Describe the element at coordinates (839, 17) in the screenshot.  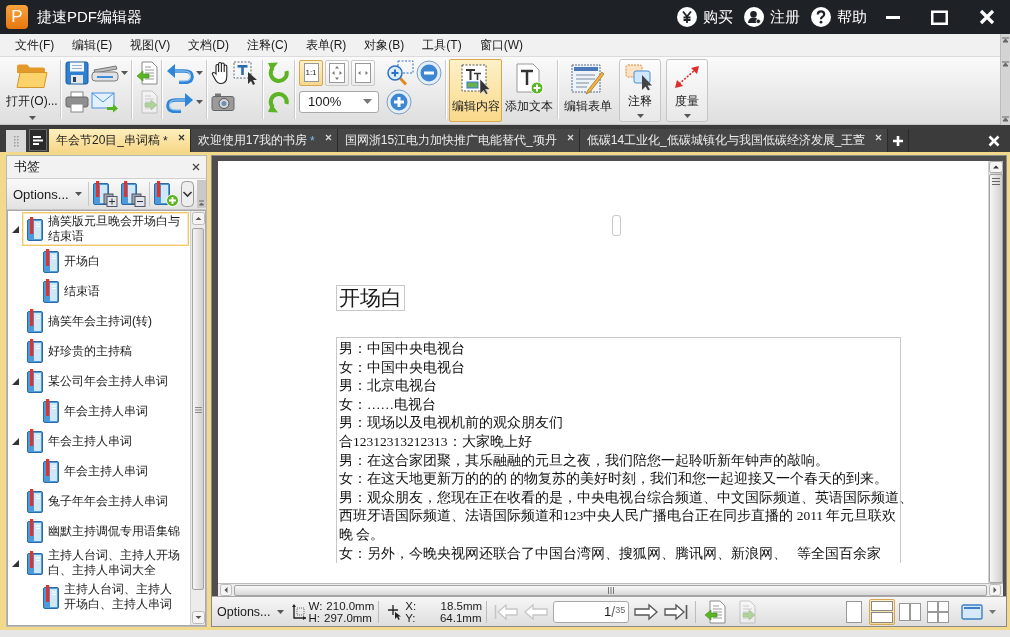
I see `help-button: 帮助` at that location.